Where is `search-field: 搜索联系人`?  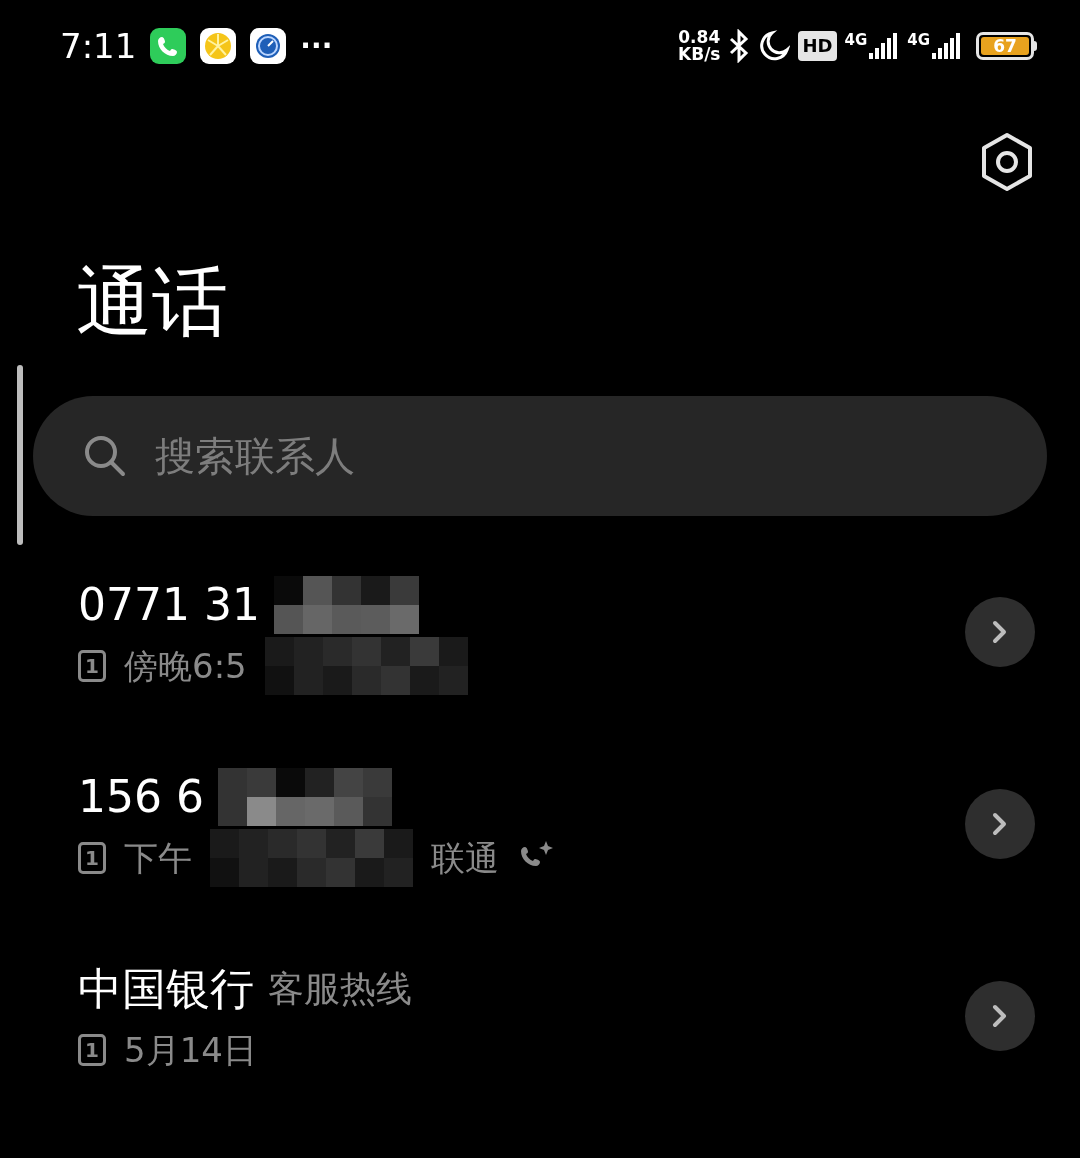
search-field: 搜索联系人 is located at coordinates (576, 456).